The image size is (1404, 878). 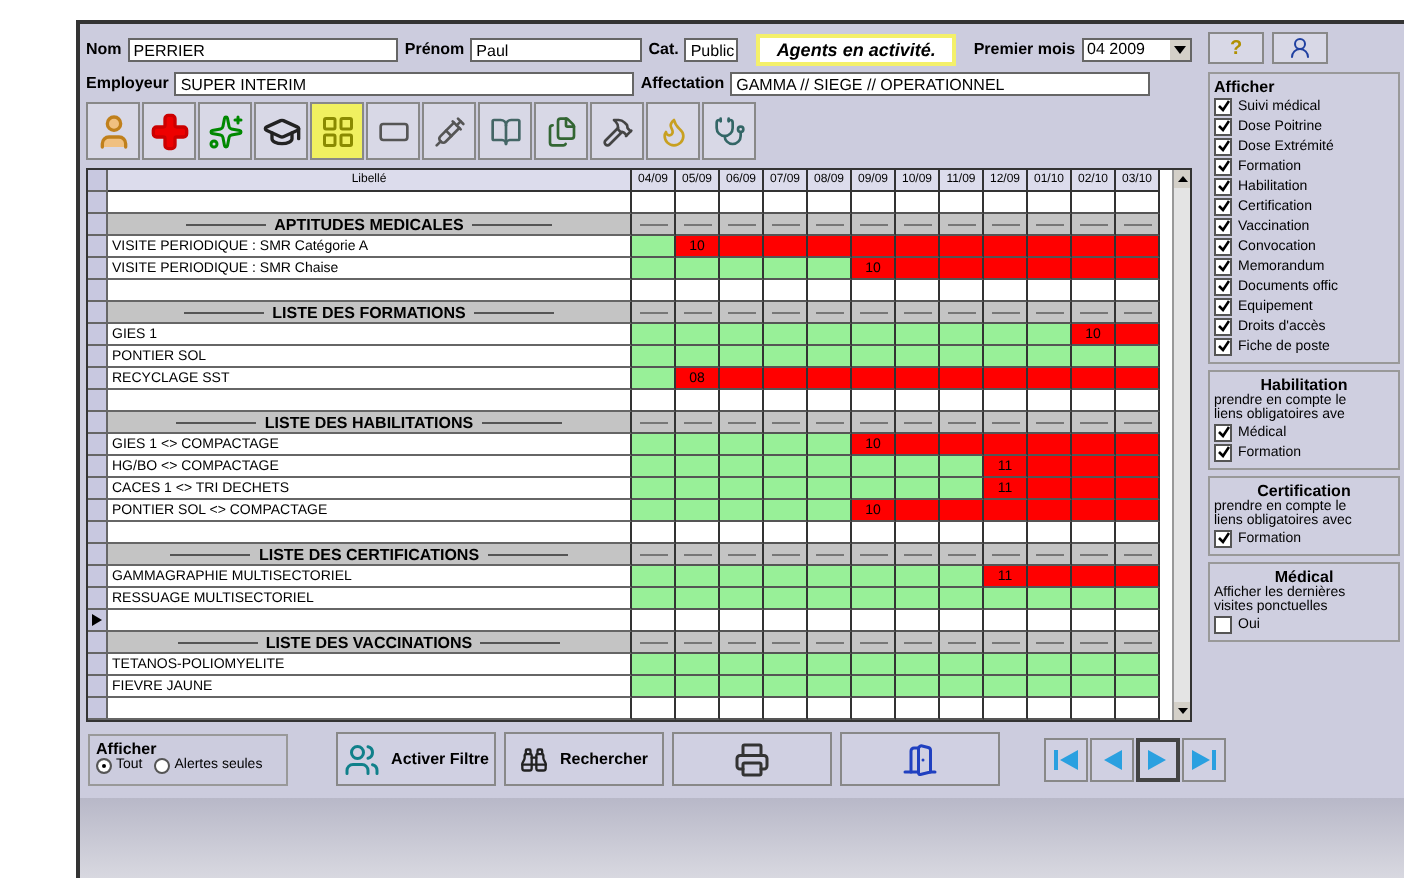 I want to click on section-header: LISTE DES HABILITATIONS, so click(x=370, y=423).